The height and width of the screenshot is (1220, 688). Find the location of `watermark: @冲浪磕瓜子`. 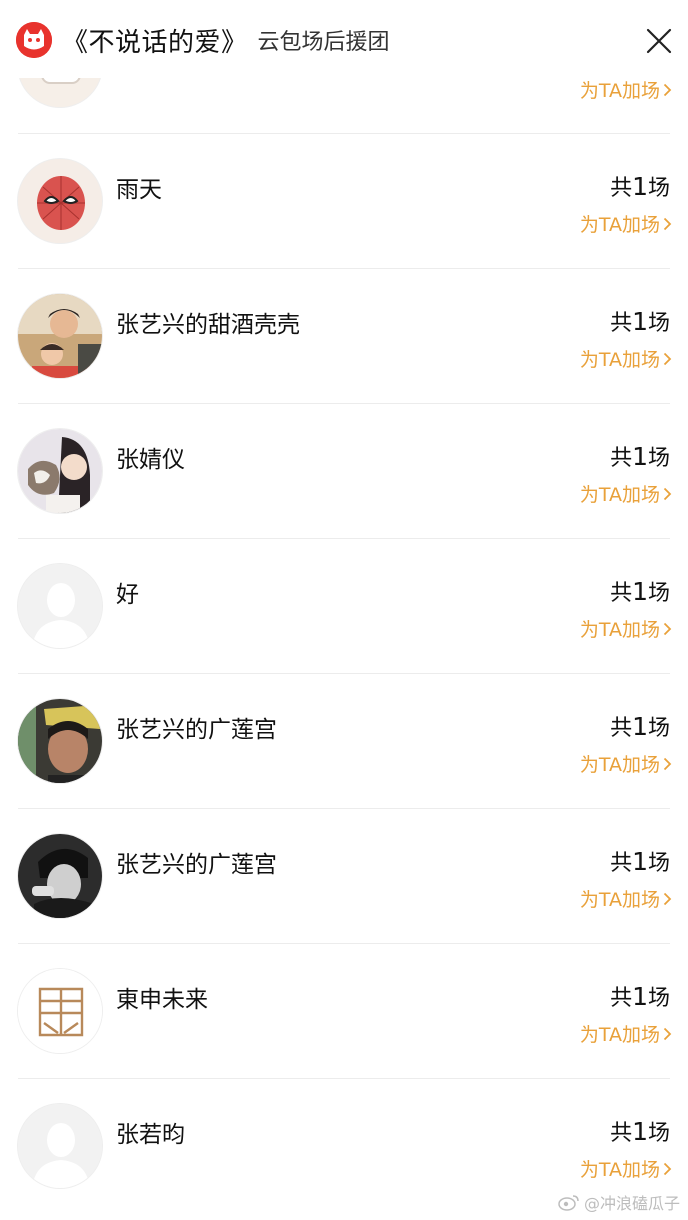

watermark: @冲浪磕瓜子 is located at coordinates (619, 1202).